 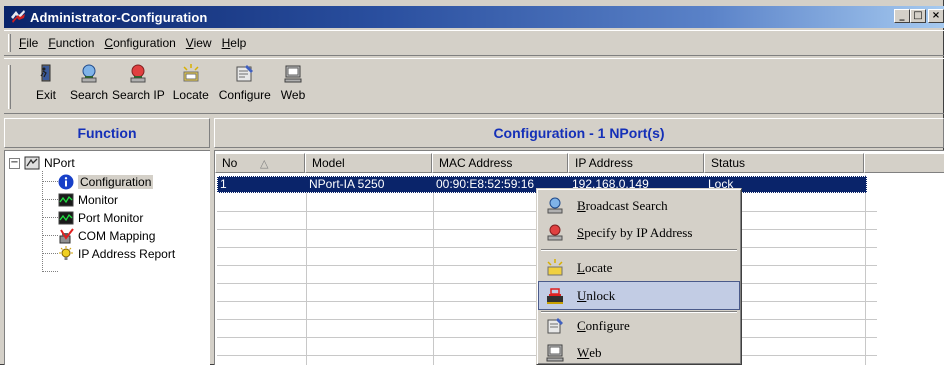 I want to click on app-logo-icon, so click(x=18, y=17).